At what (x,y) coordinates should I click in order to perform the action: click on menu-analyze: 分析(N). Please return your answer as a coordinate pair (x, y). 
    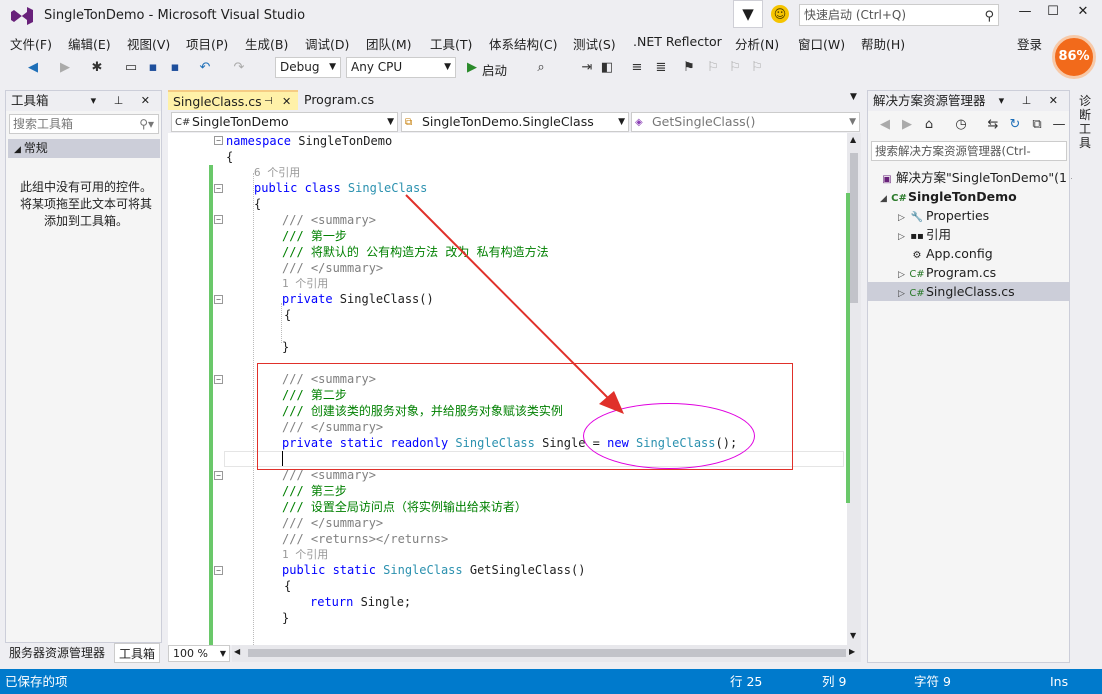
    Looking at the image, I should click on (757, 43).